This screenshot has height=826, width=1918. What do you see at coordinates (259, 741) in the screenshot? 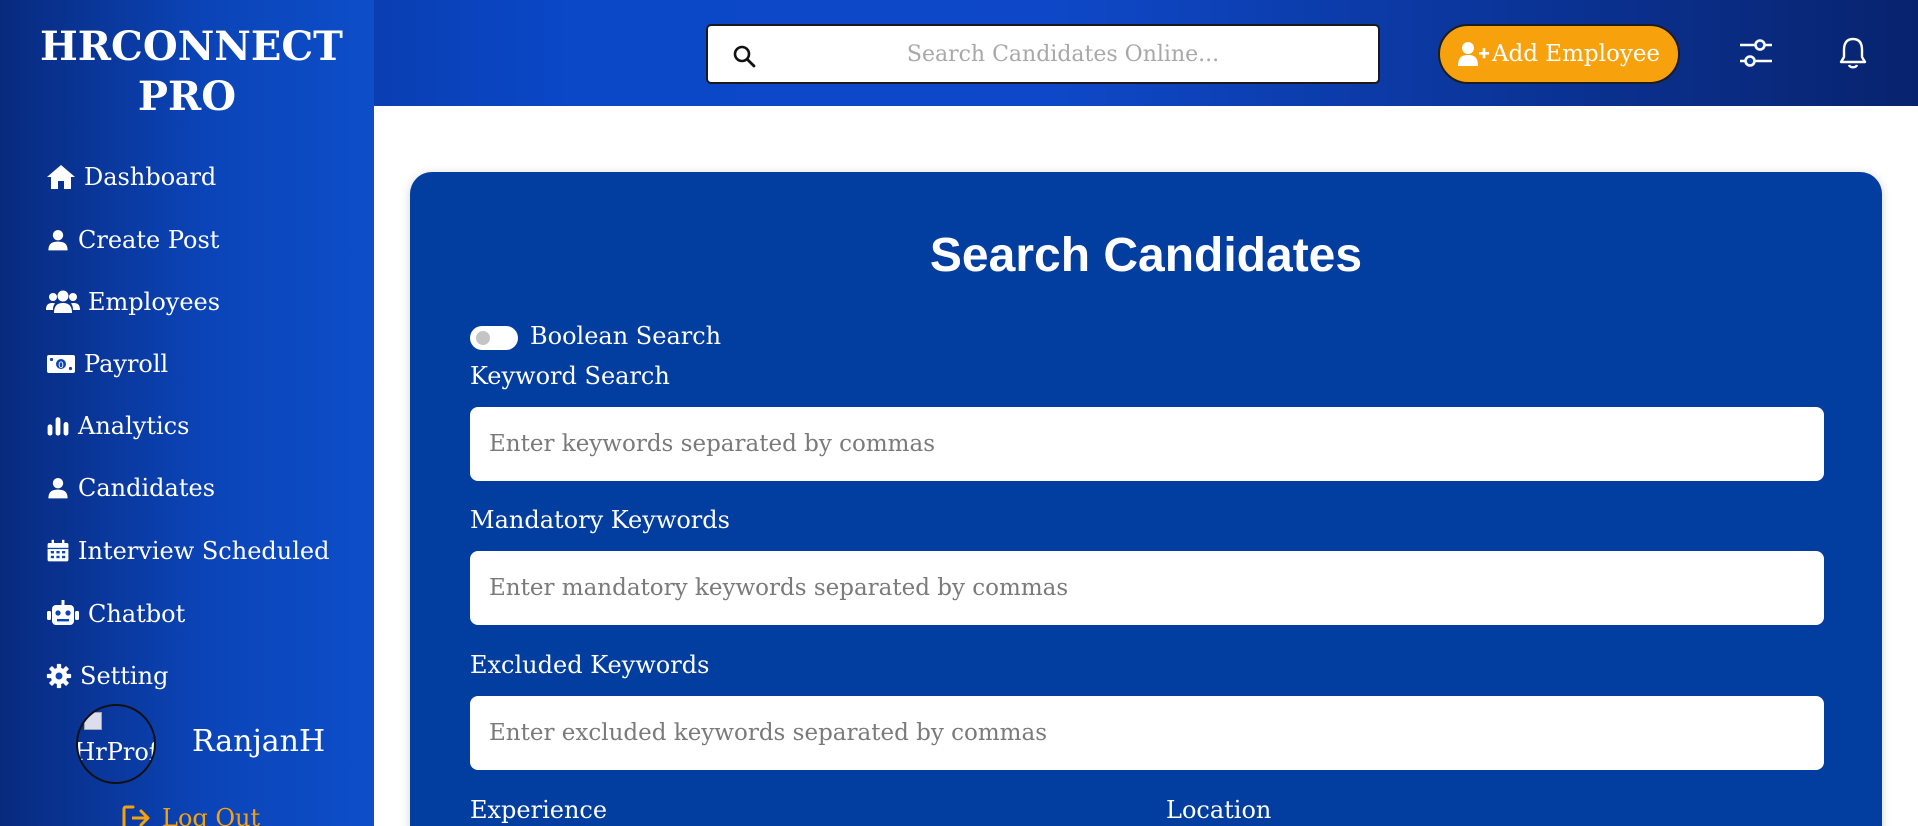
I see `username: RanjanH` at bounding box center [259, 741].